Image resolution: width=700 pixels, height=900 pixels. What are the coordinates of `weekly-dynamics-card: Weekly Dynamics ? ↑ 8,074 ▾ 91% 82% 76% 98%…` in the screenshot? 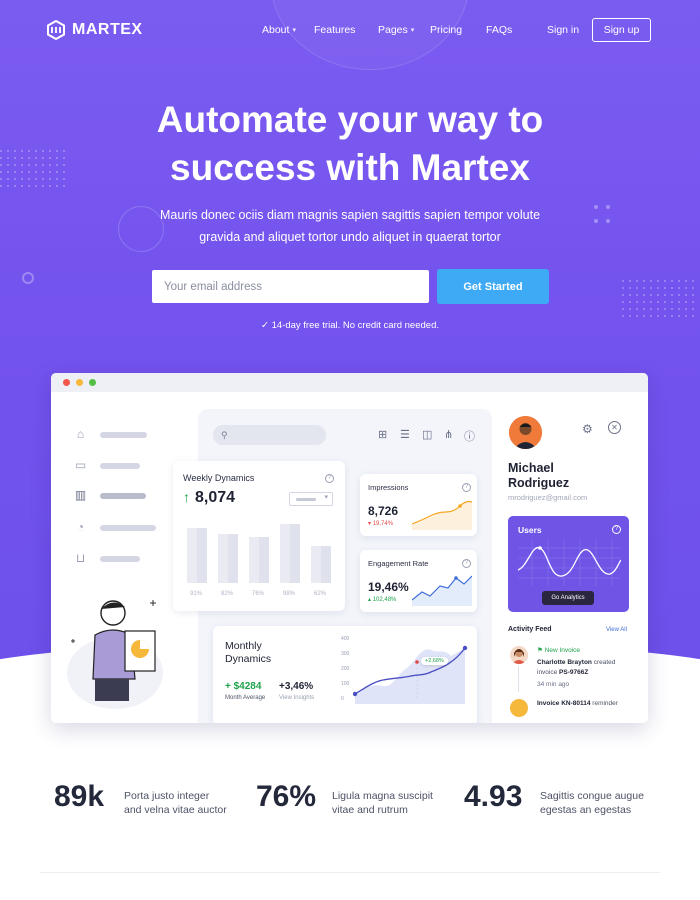 It's located at (259, 536).